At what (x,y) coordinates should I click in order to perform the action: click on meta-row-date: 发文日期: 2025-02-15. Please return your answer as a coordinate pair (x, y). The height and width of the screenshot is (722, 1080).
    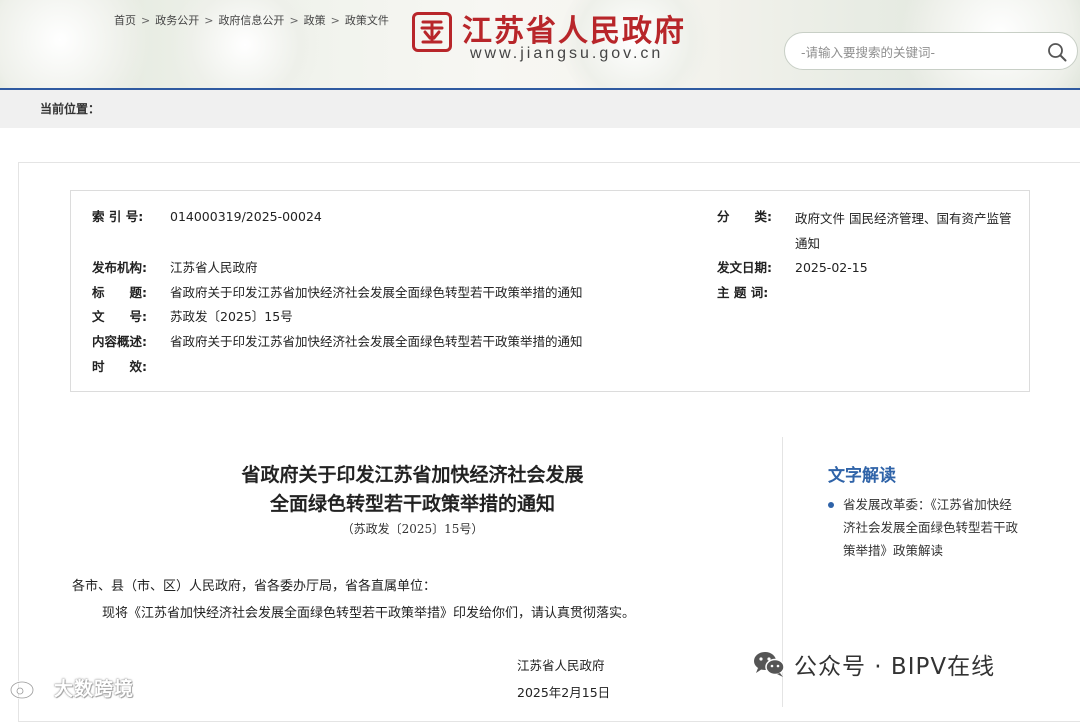
    Looking at the image, I should click on (792, 267).